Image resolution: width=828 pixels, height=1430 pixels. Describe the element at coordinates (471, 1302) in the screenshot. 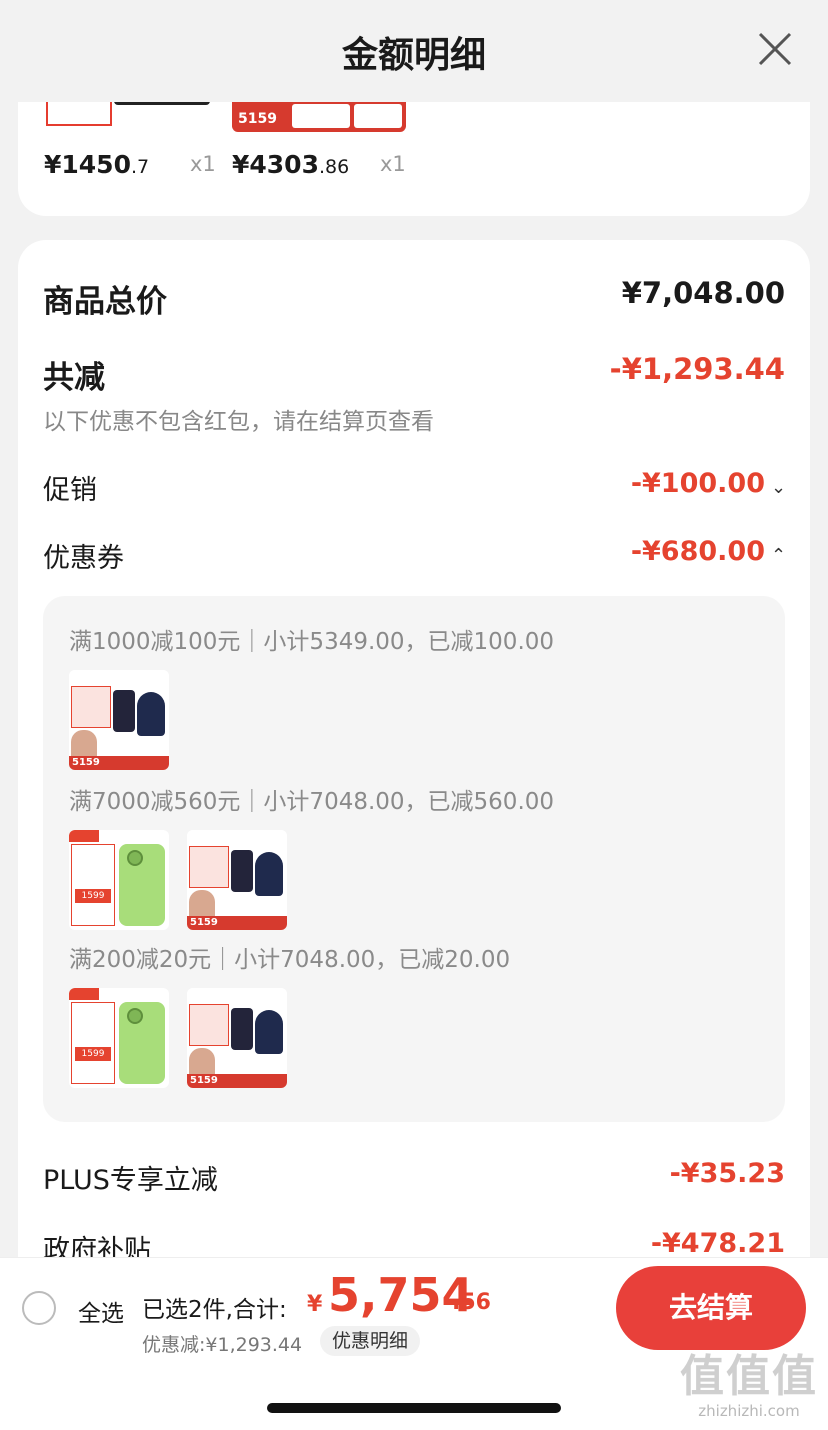

I see `total-amount-decimal: .56` at that location.